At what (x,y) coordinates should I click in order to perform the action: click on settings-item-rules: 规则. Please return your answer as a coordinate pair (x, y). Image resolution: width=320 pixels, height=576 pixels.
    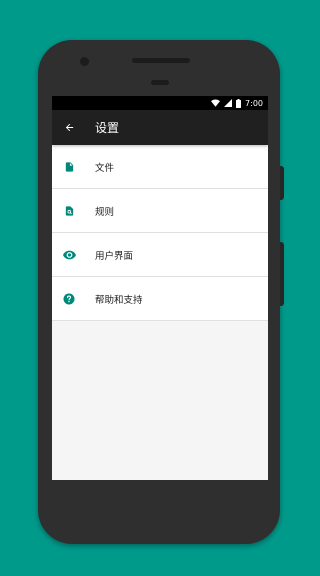
    Looking at the image, I should click on (160, 211).